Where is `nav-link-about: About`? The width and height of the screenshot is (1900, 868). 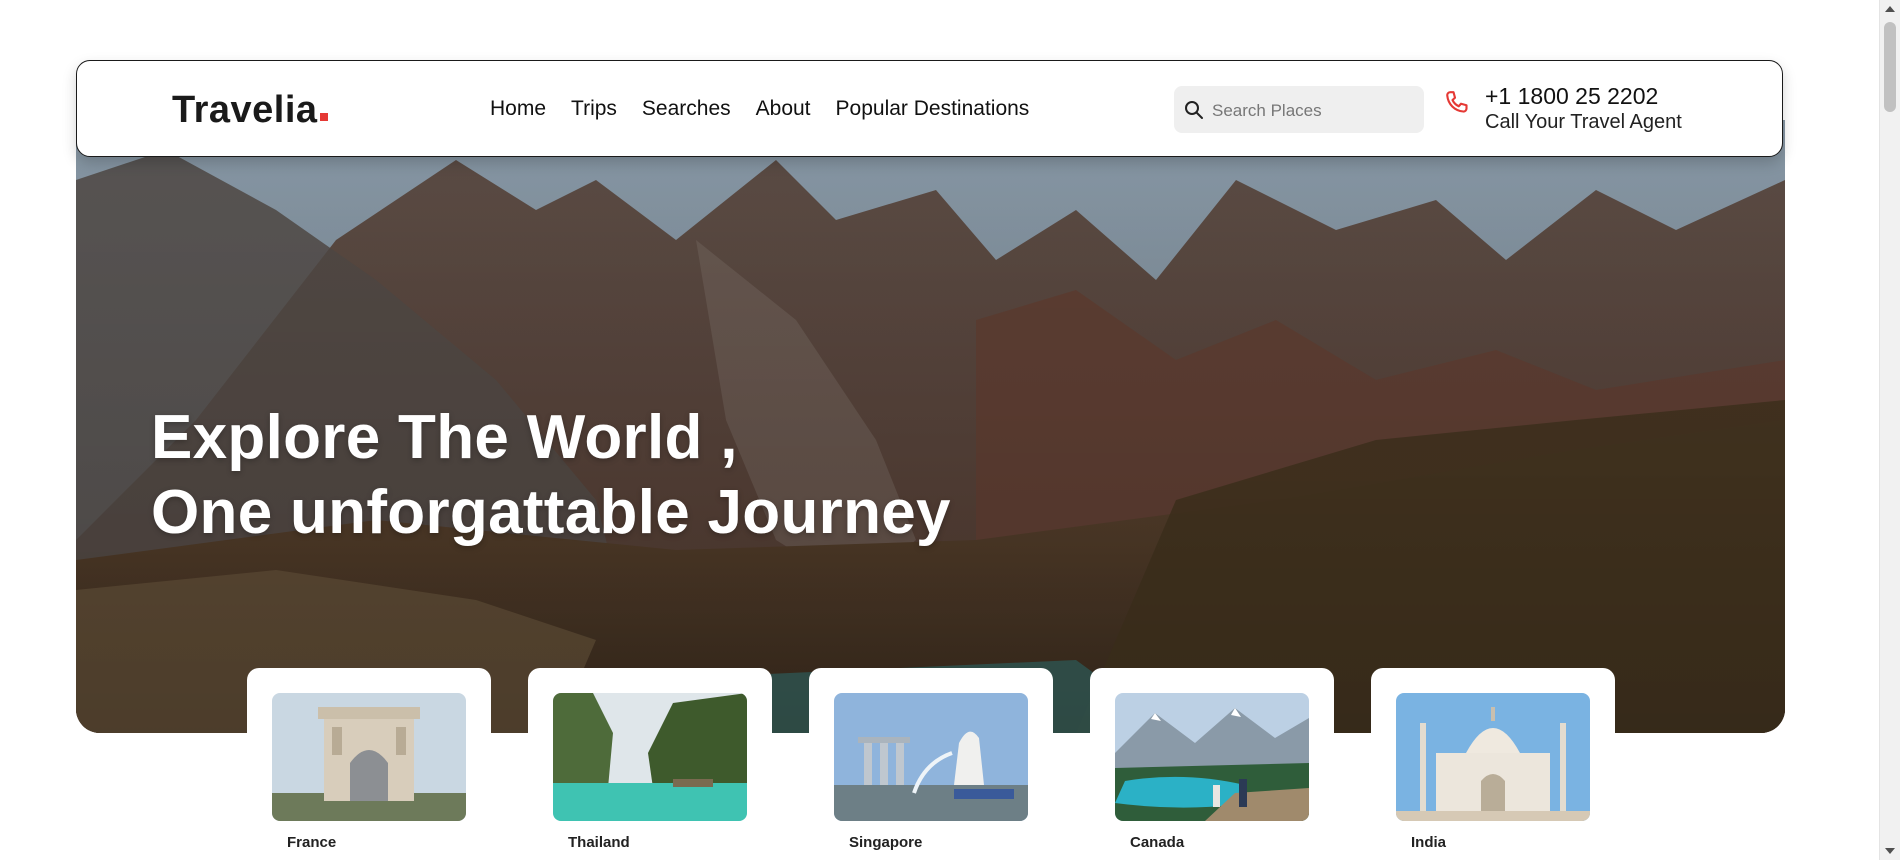 nav-link-about: About is located at coordinates (783, 109).